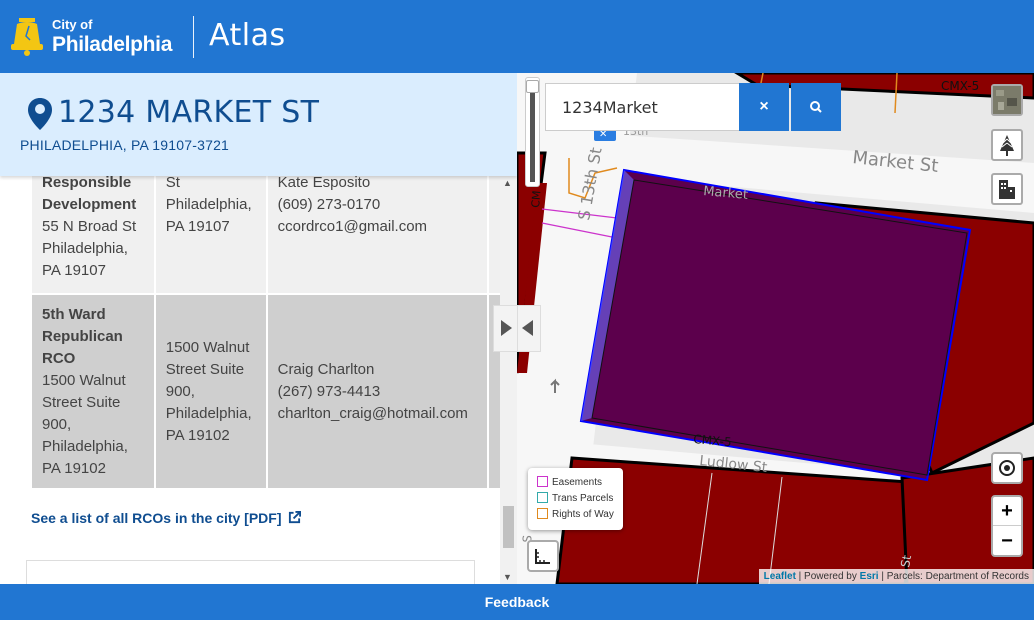 This screenshot has height=620, width=1034. Describe the element at coordinates (953, 576) in the screenshot. I see `attribution-parcels: | Parcels: Department of Records` at that location.